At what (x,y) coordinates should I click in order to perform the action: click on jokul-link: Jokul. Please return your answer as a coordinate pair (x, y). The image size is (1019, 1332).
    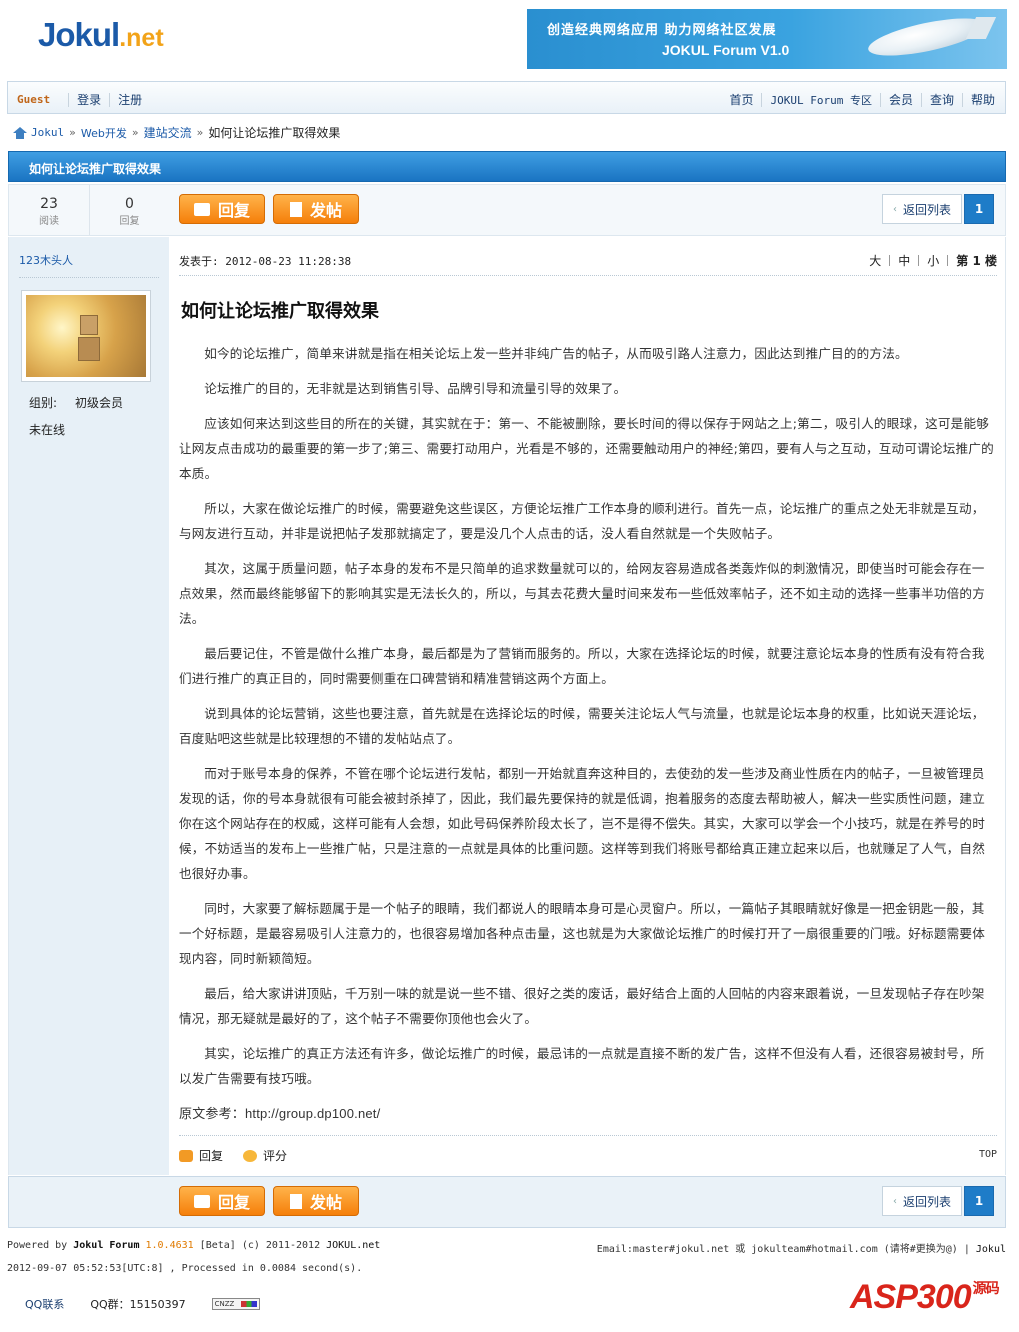
    Looking at the image, I should click on (991, 1249).